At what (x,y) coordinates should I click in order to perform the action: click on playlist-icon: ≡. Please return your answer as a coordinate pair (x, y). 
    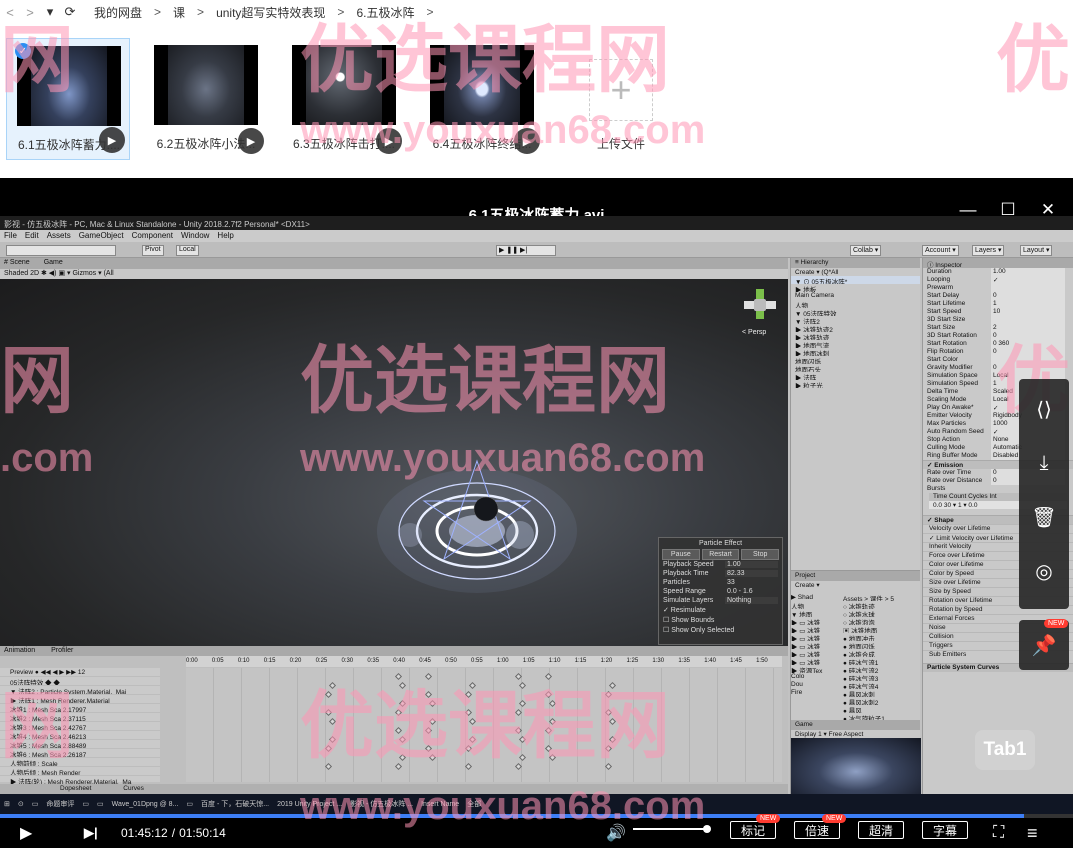
    Looking at the image, I should click on (1032, 833).